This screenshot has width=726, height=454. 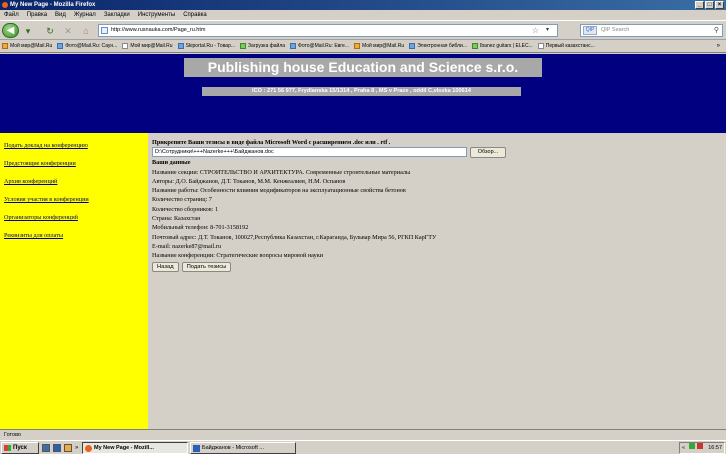 I want to click on menu-help: Справка, so click(x=195, y=15).